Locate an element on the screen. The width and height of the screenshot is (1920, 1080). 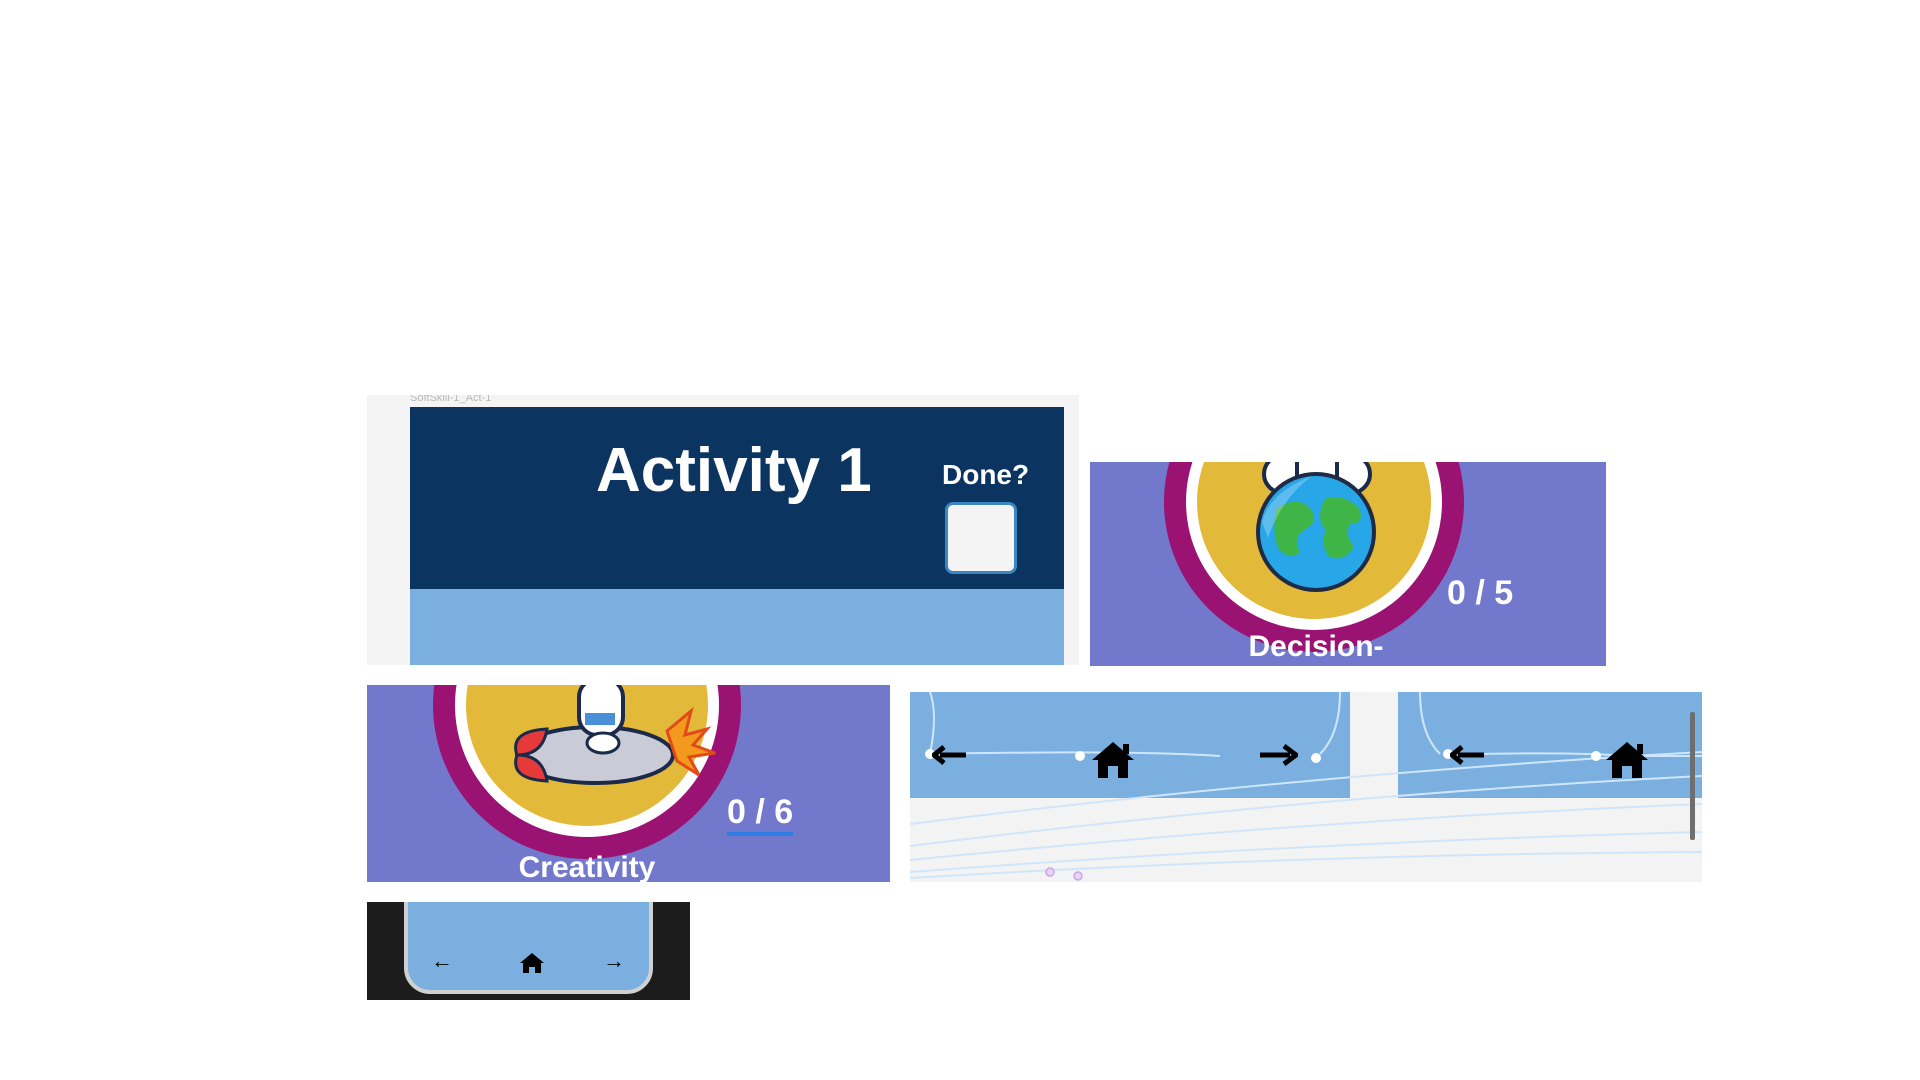
vertical-scrollbar is located at coordinates (1692, 776).